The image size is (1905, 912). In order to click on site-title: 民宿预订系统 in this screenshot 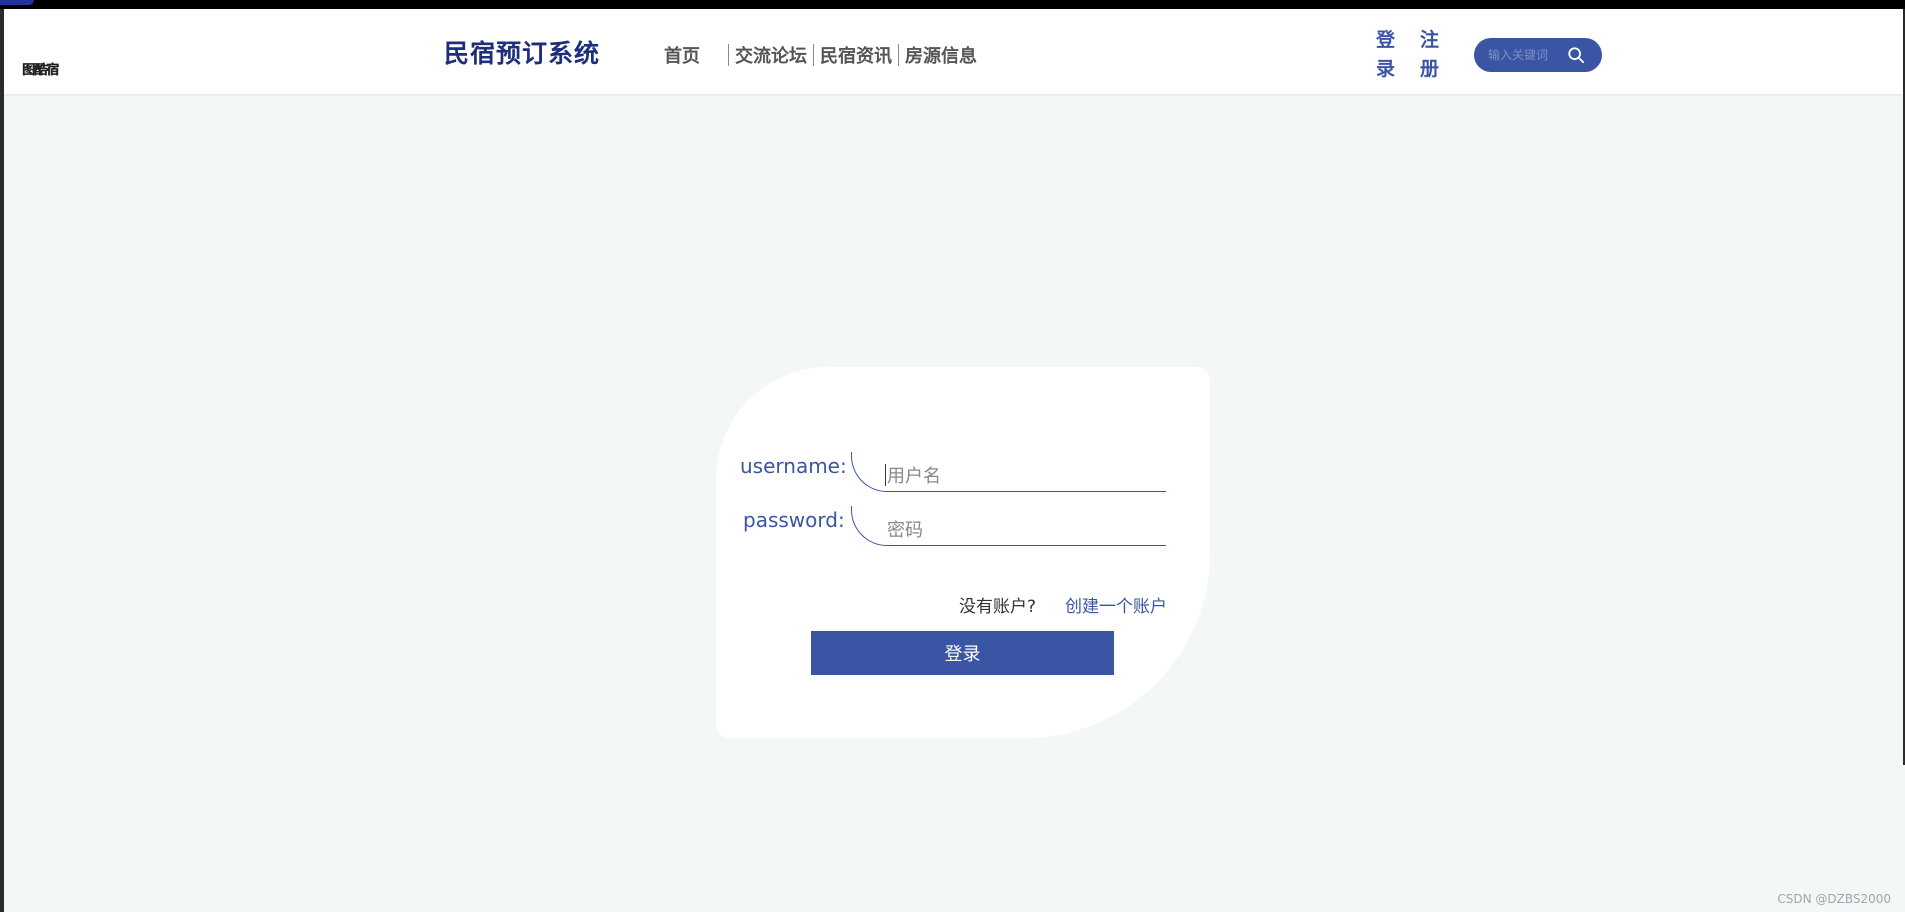, I will do `click(522, 53)`.